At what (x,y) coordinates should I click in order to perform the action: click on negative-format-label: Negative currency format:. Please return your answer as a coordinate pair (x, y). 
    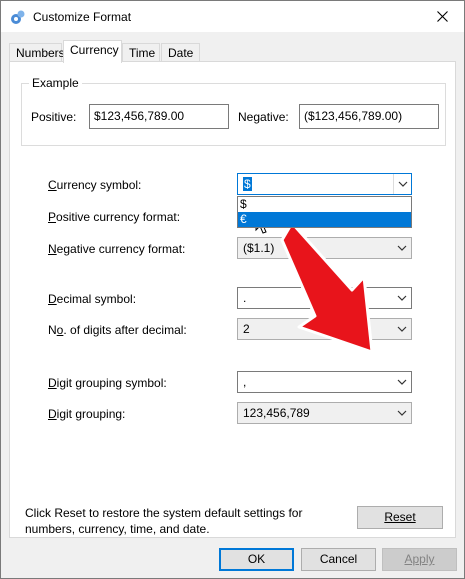
    Looking at the image, I should click on (117, 249).